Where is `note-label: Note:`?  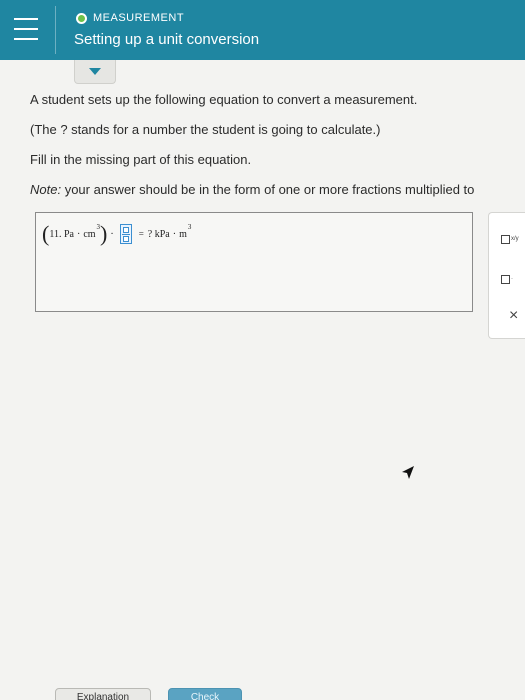 note-label: Note: is located at coordinates (46, 189).